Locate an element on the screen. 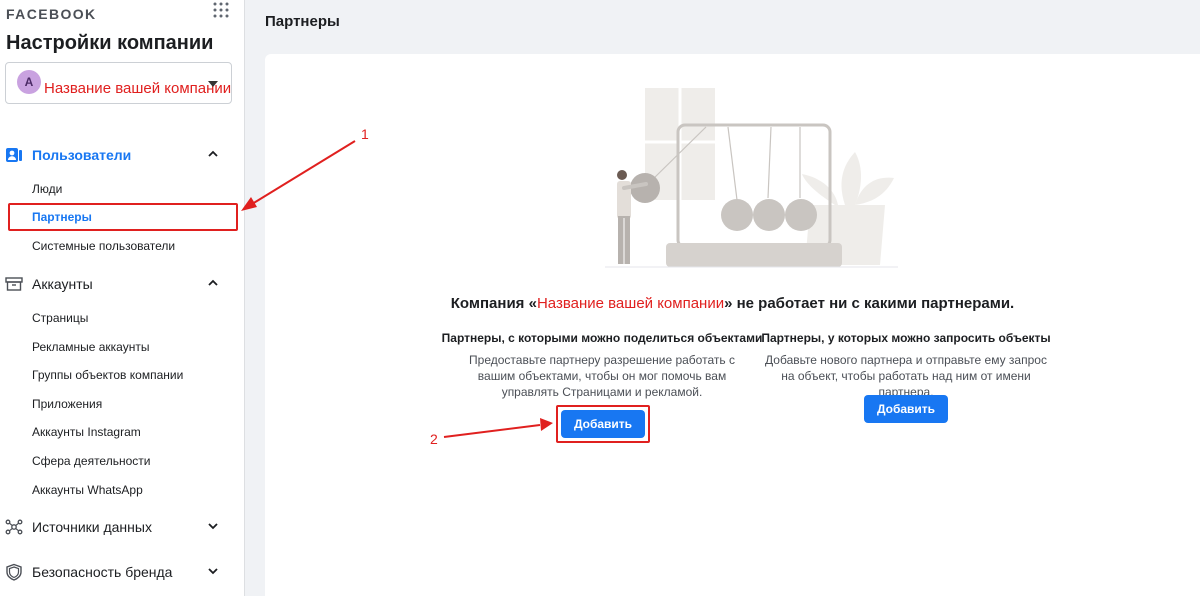 The width and height of the screenshot is (1200, 596). company-selector: A Название вашей компании is located at coordinates (118, 83).